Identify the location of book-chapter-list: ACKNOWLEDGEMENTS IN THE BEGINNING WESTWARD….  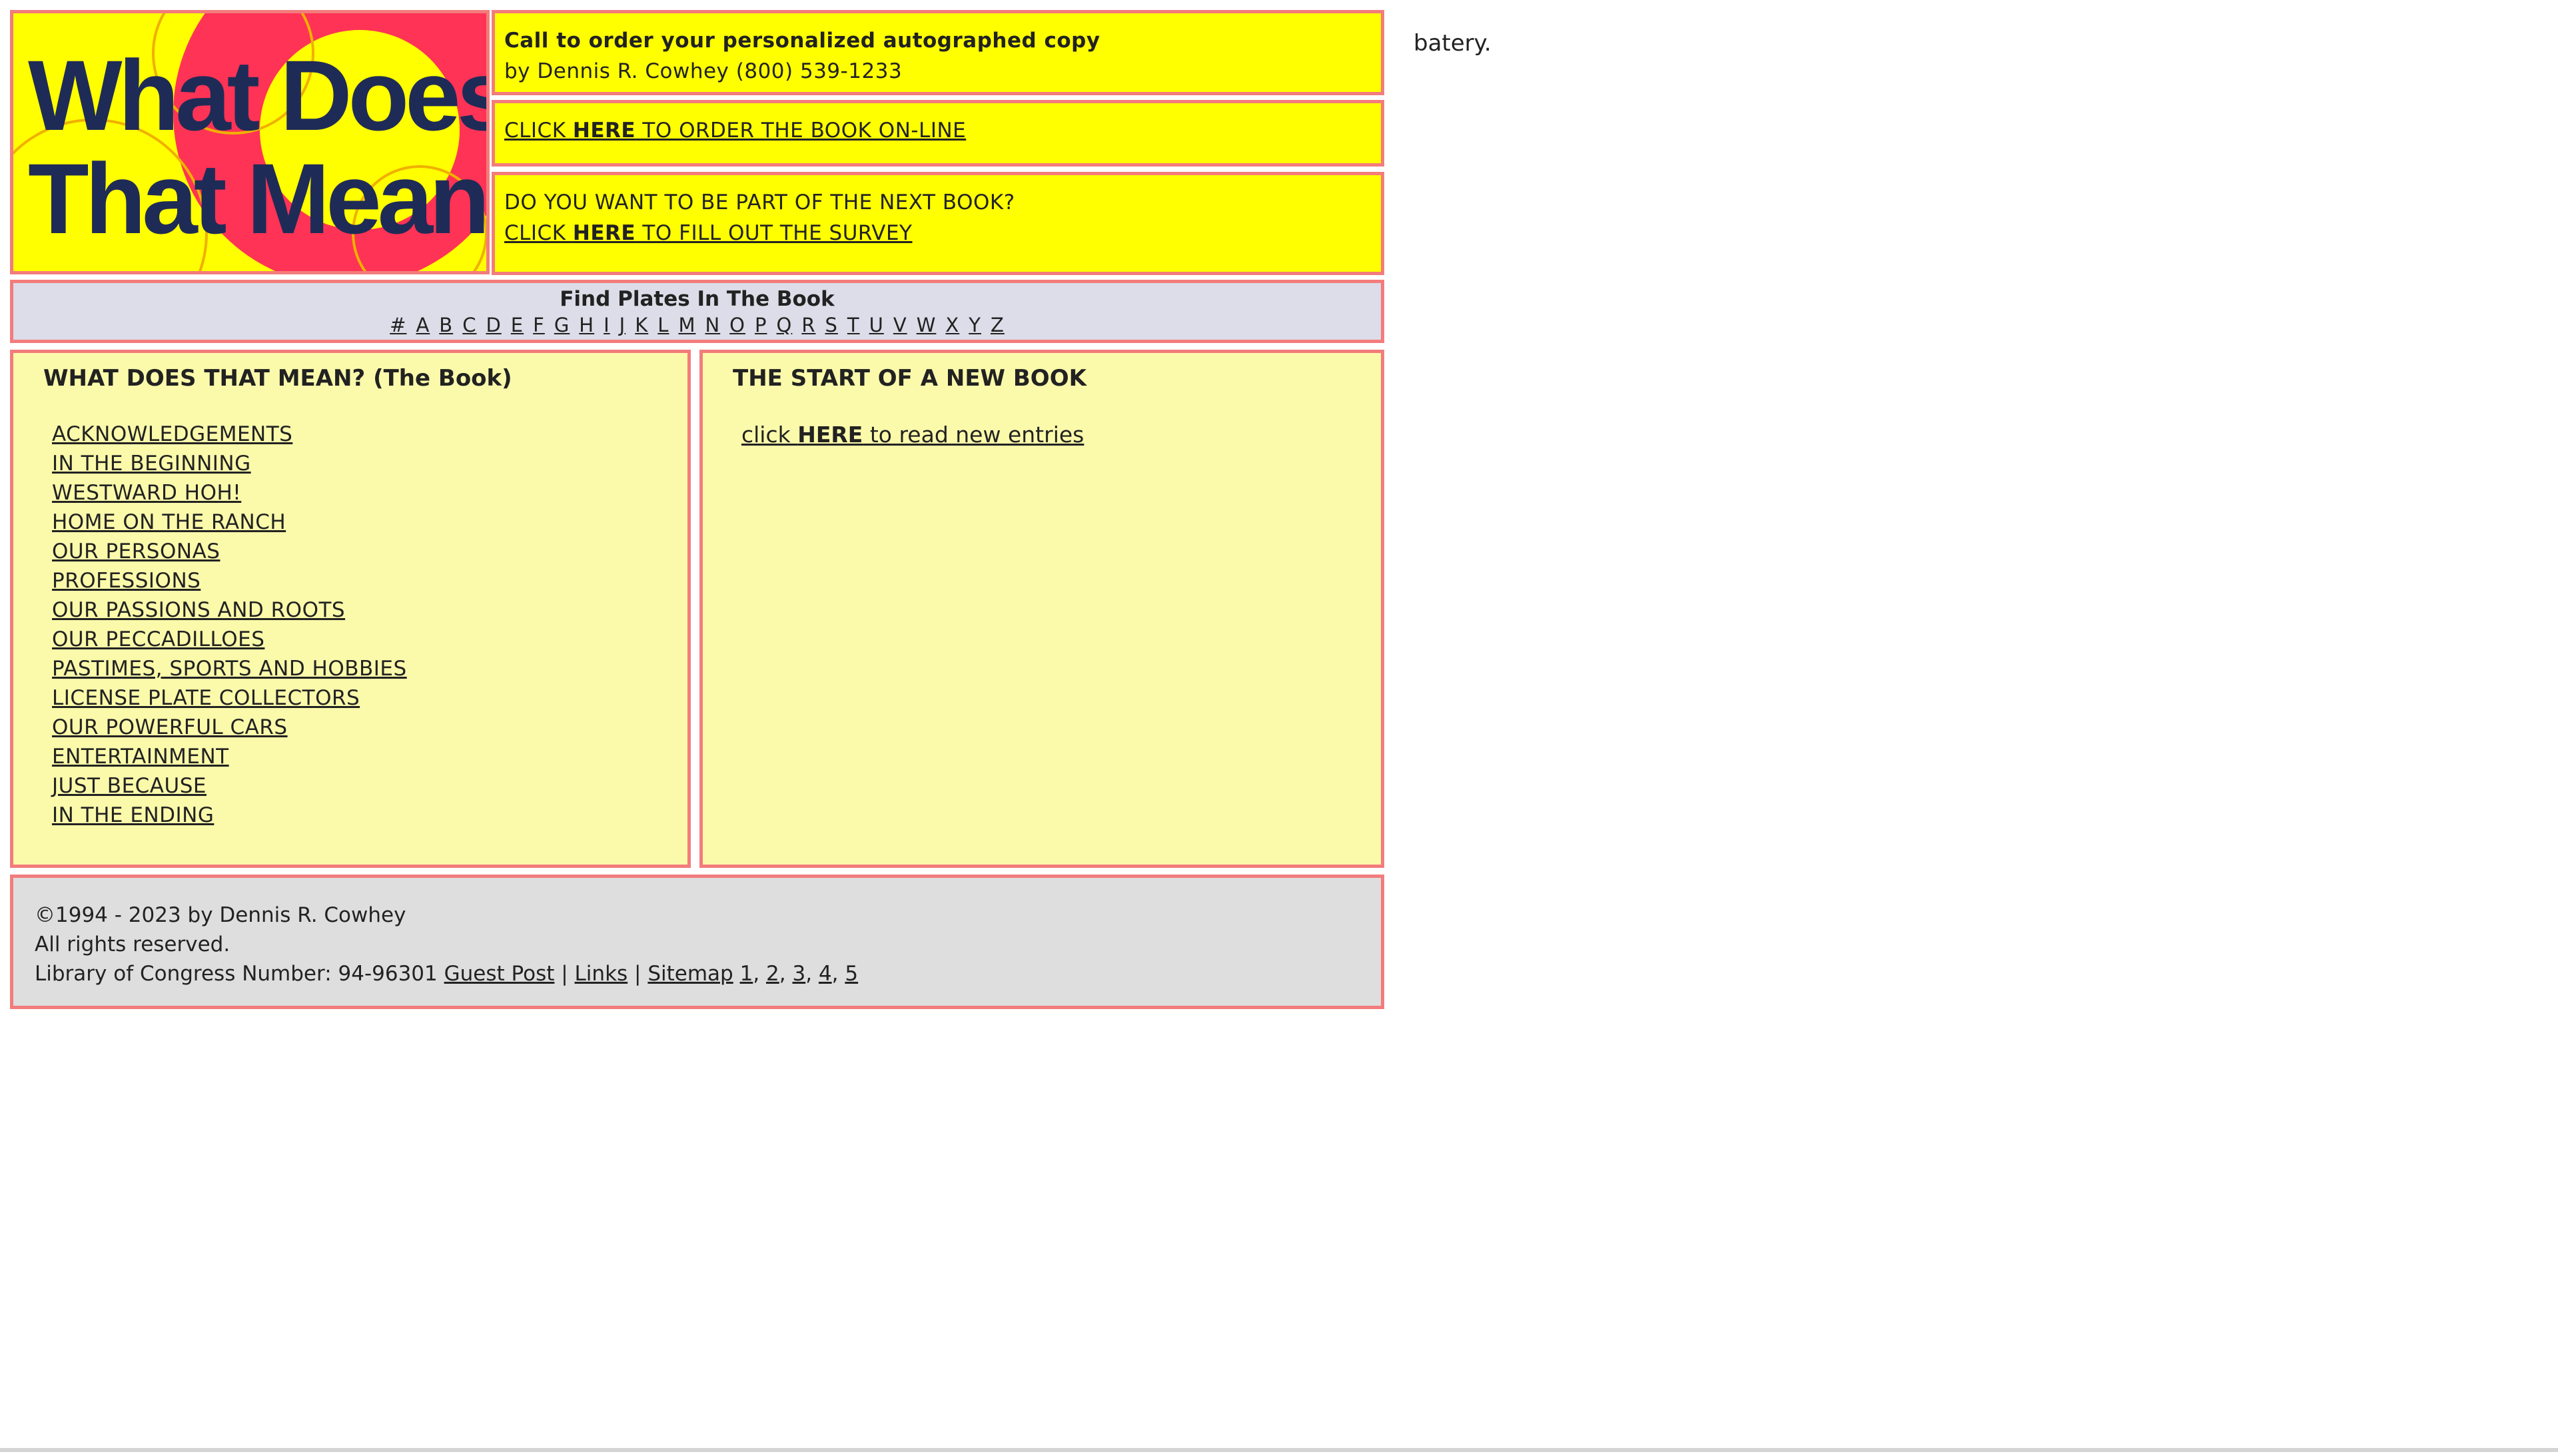
(229, 625).